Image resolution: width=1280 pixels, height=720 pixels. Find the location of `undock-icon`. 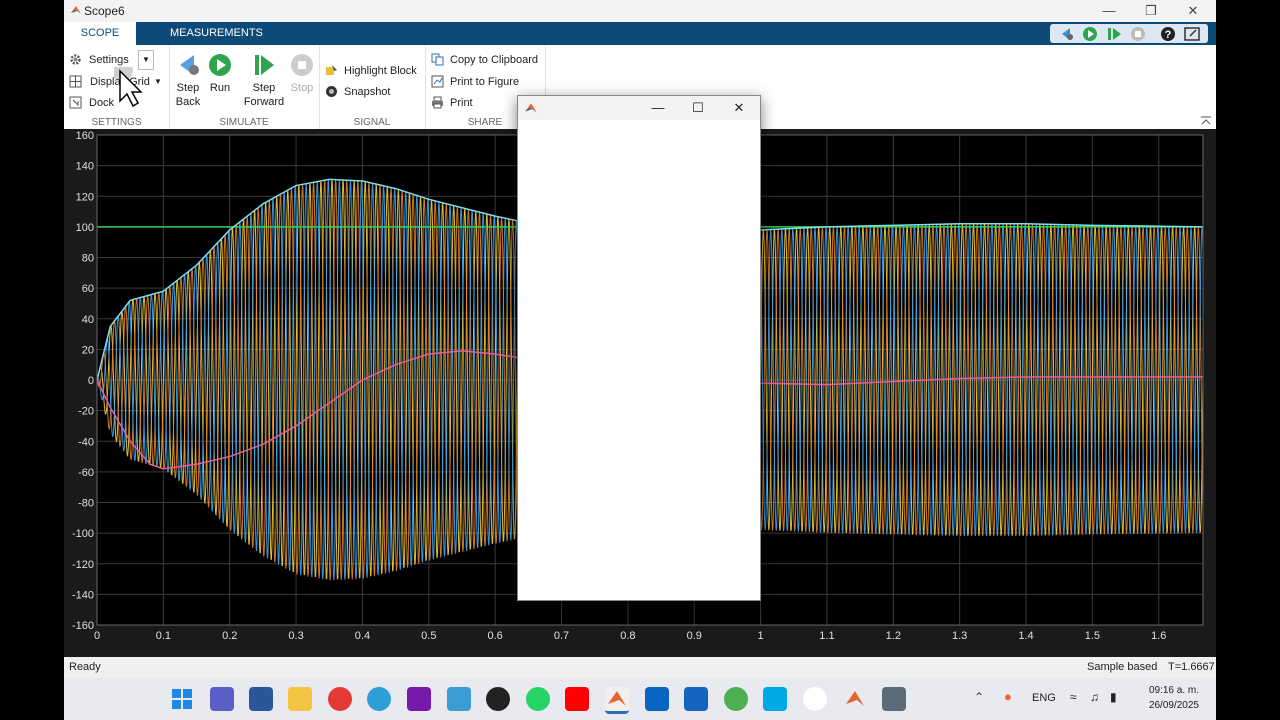

undock-icon is located at coordinates (1192, 34).